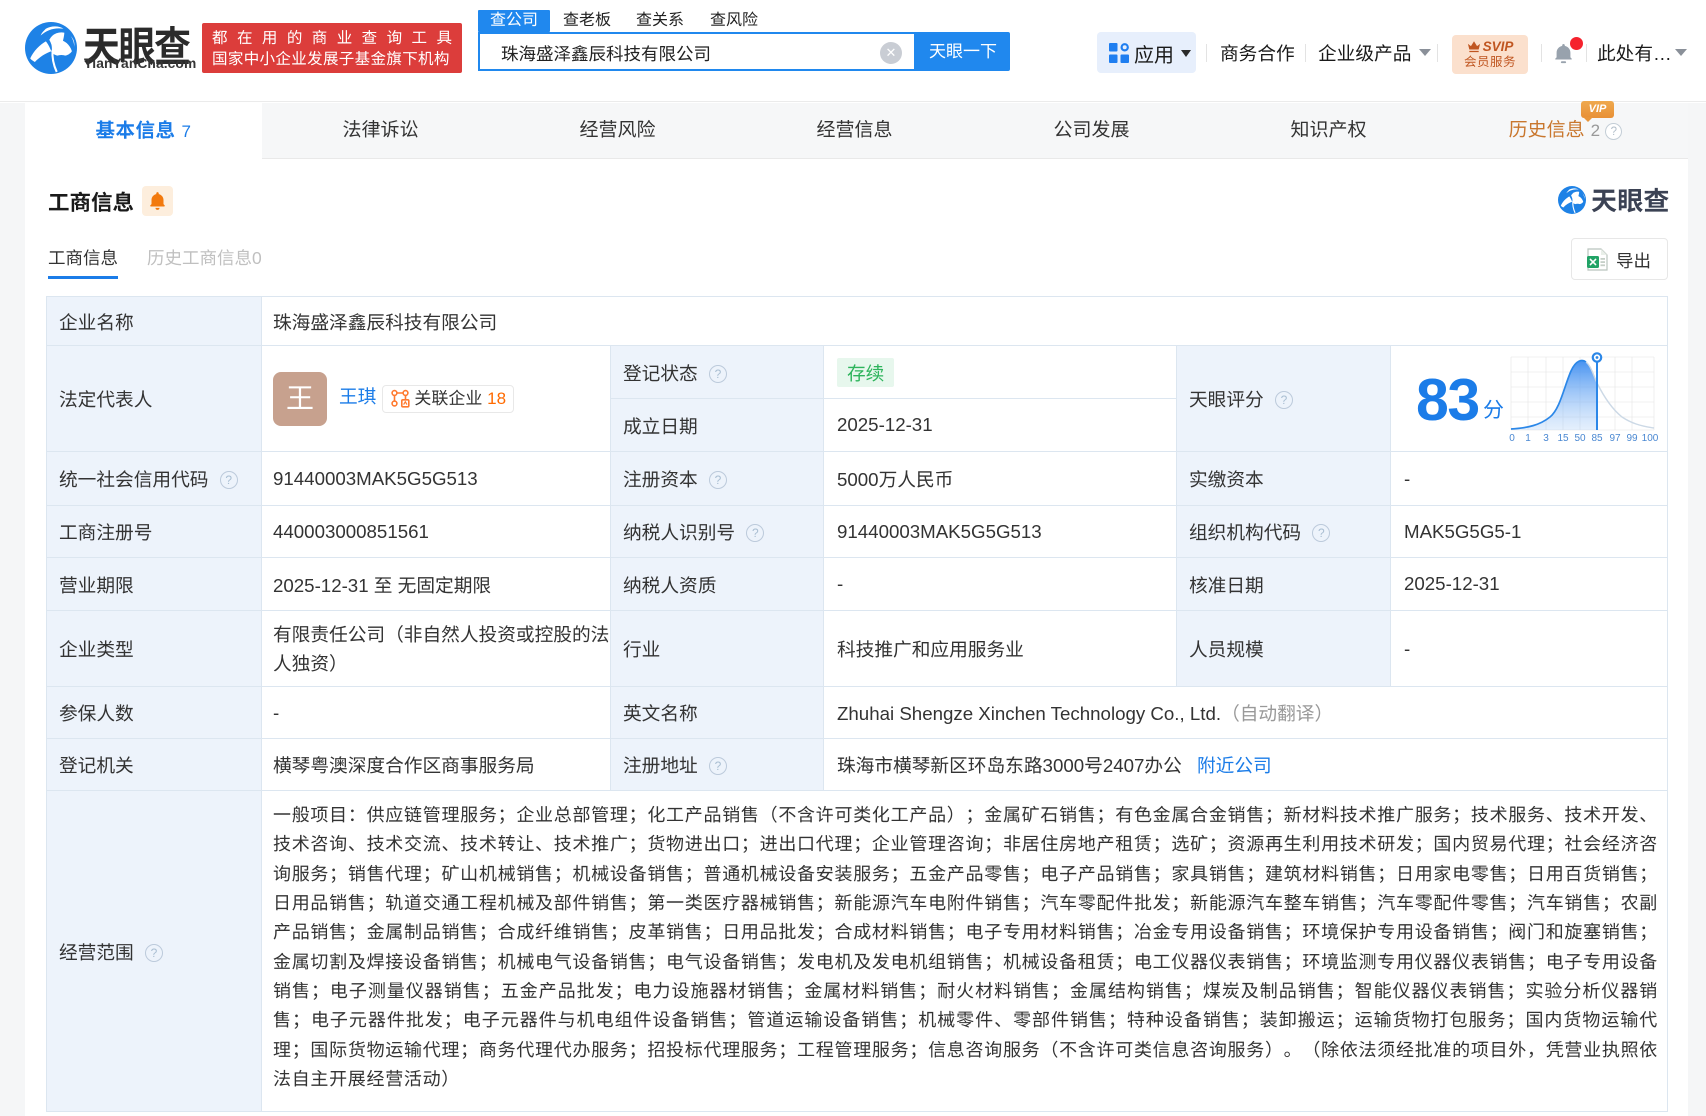 The width and height of the screenshot is (1706, 1116). Describe the element at coordinates (1528, 438) in the screenshot. I see `svg-text: 1` at that location.